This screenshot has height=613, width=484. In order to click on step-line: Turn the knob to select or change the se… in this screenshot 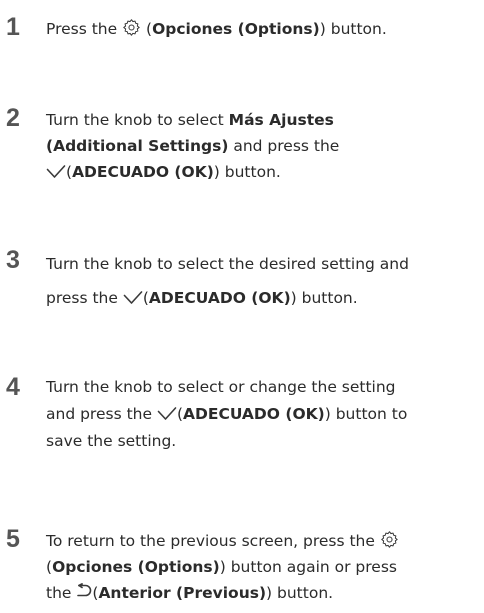, I will do `click(263, 387)`.